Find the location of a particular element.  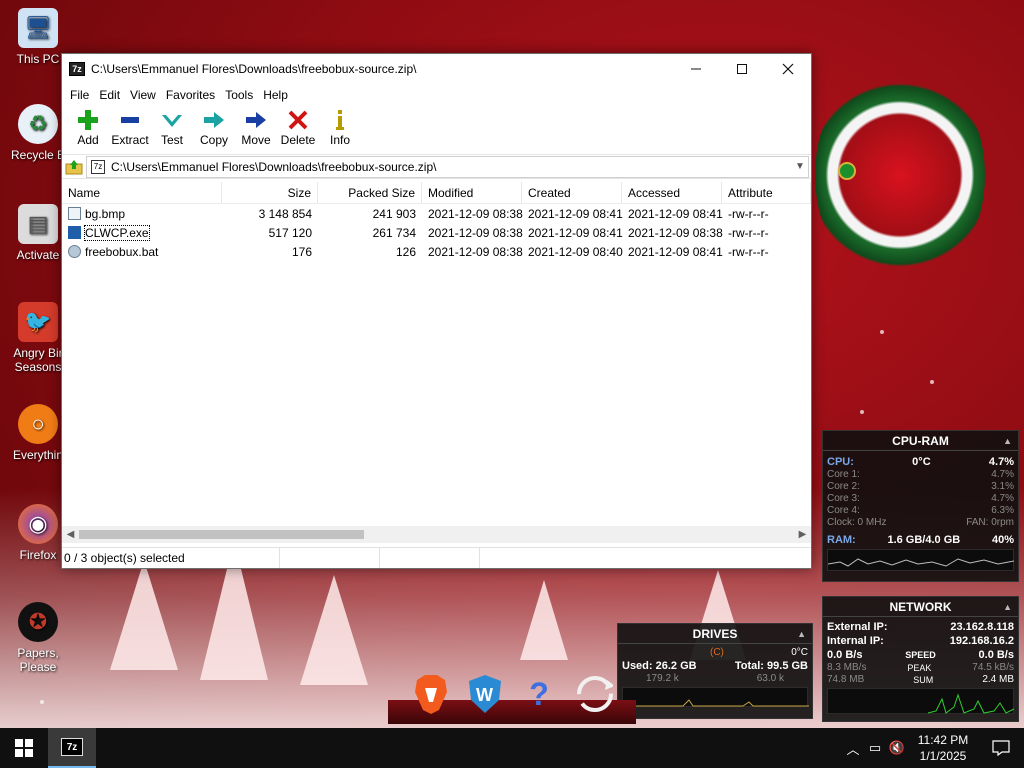

svg-text: W is located at coordinates (484, 695).